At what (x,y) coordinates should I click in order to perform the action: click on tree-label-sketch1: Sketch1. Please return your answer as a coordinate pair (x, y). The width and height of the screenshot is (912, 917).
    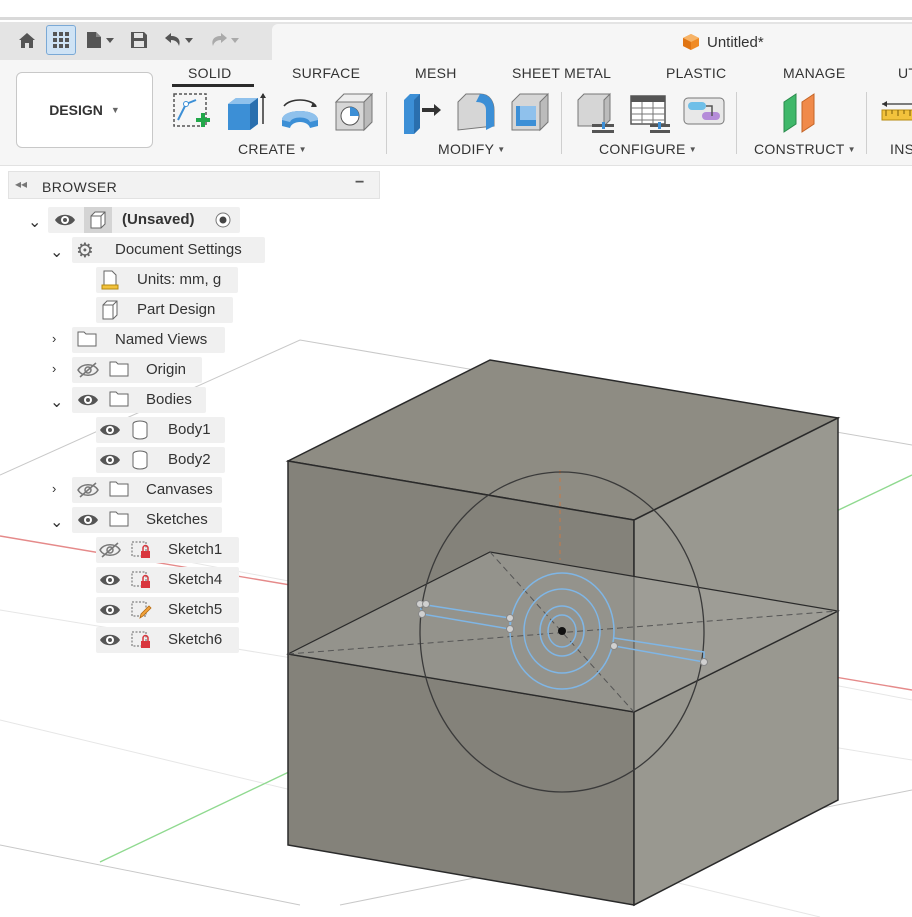
    Looking at the image, I should click on (195, 549).